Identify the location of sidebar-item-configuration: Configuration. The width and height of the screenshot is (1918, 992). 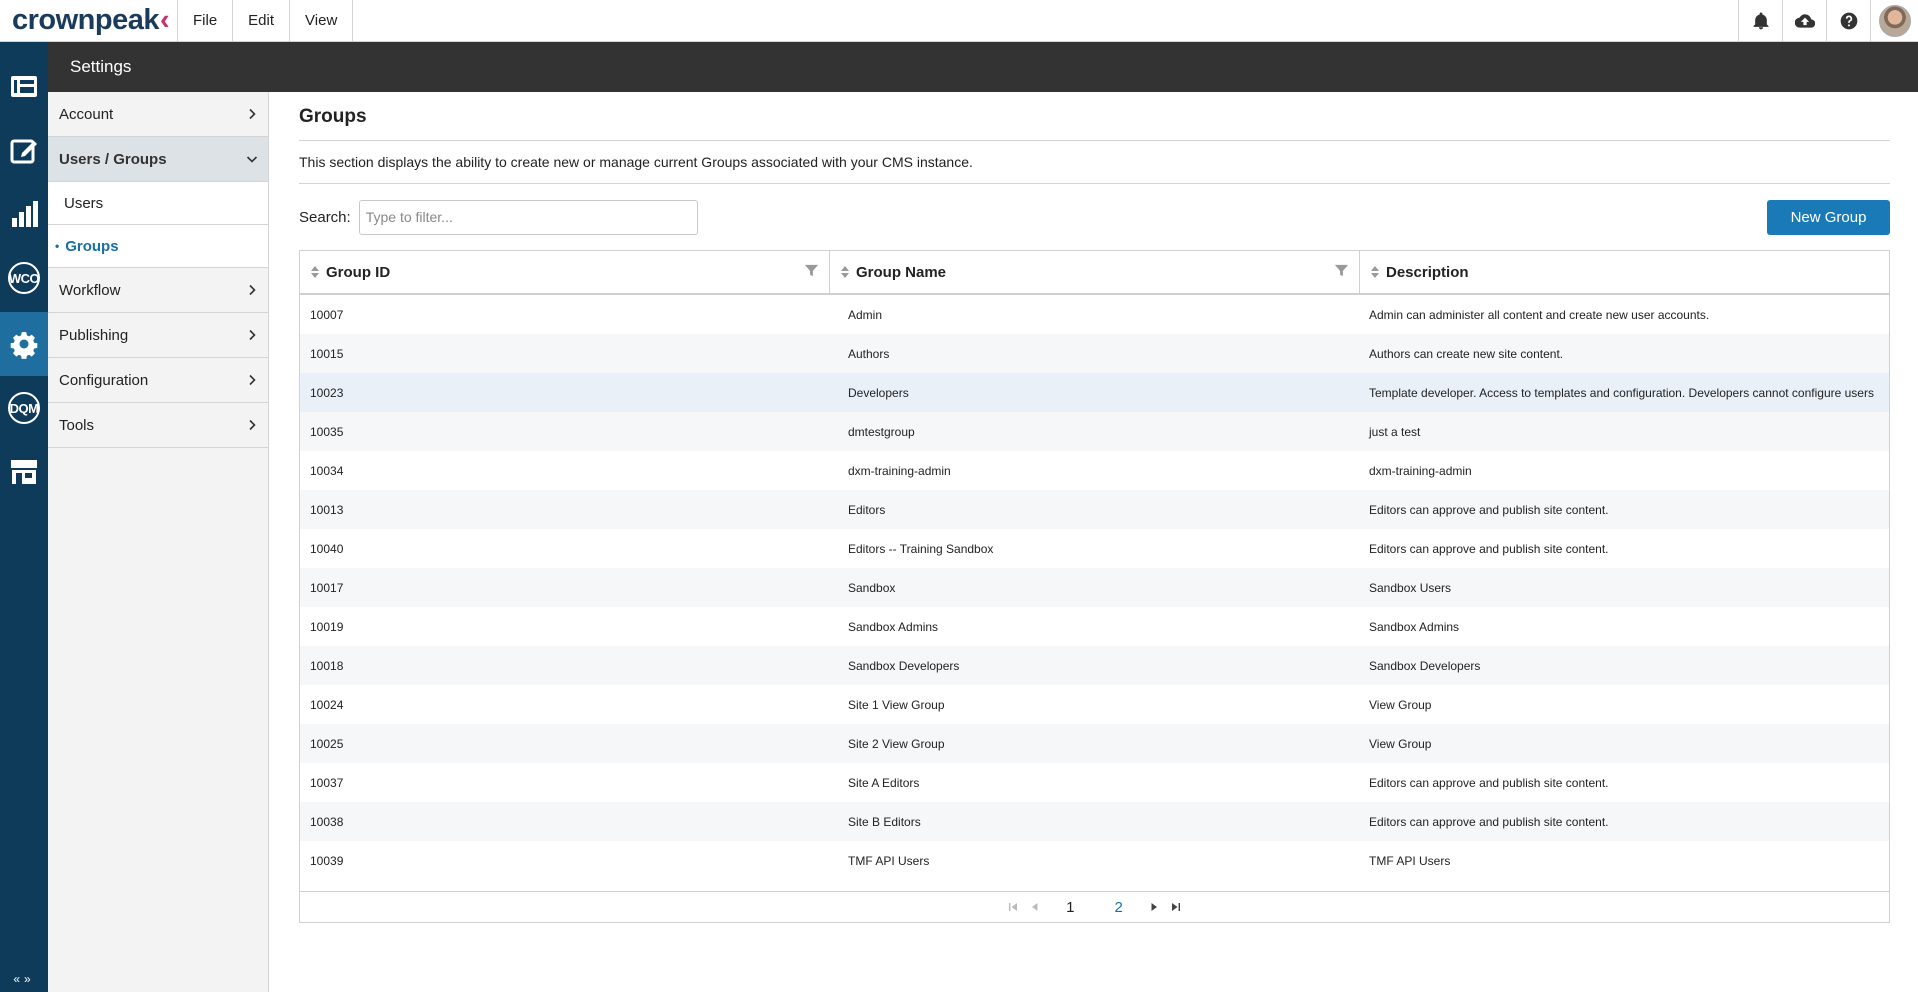
(158, 380).